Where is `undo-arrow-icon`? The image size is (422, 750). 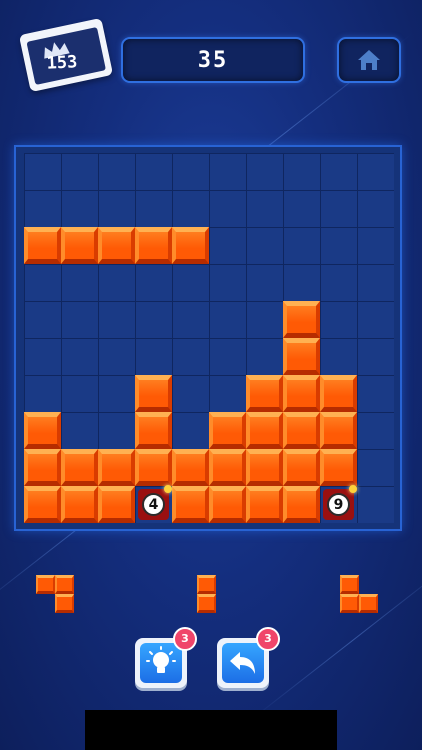 undo-arrow-icon is located at coordinates (242, 663).